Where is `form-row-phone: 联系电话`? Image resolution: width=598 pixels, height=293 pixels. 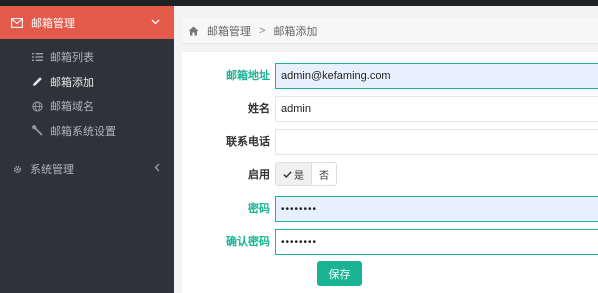 form-row-phone: 联系电话 is located at coordinates (390, 142).